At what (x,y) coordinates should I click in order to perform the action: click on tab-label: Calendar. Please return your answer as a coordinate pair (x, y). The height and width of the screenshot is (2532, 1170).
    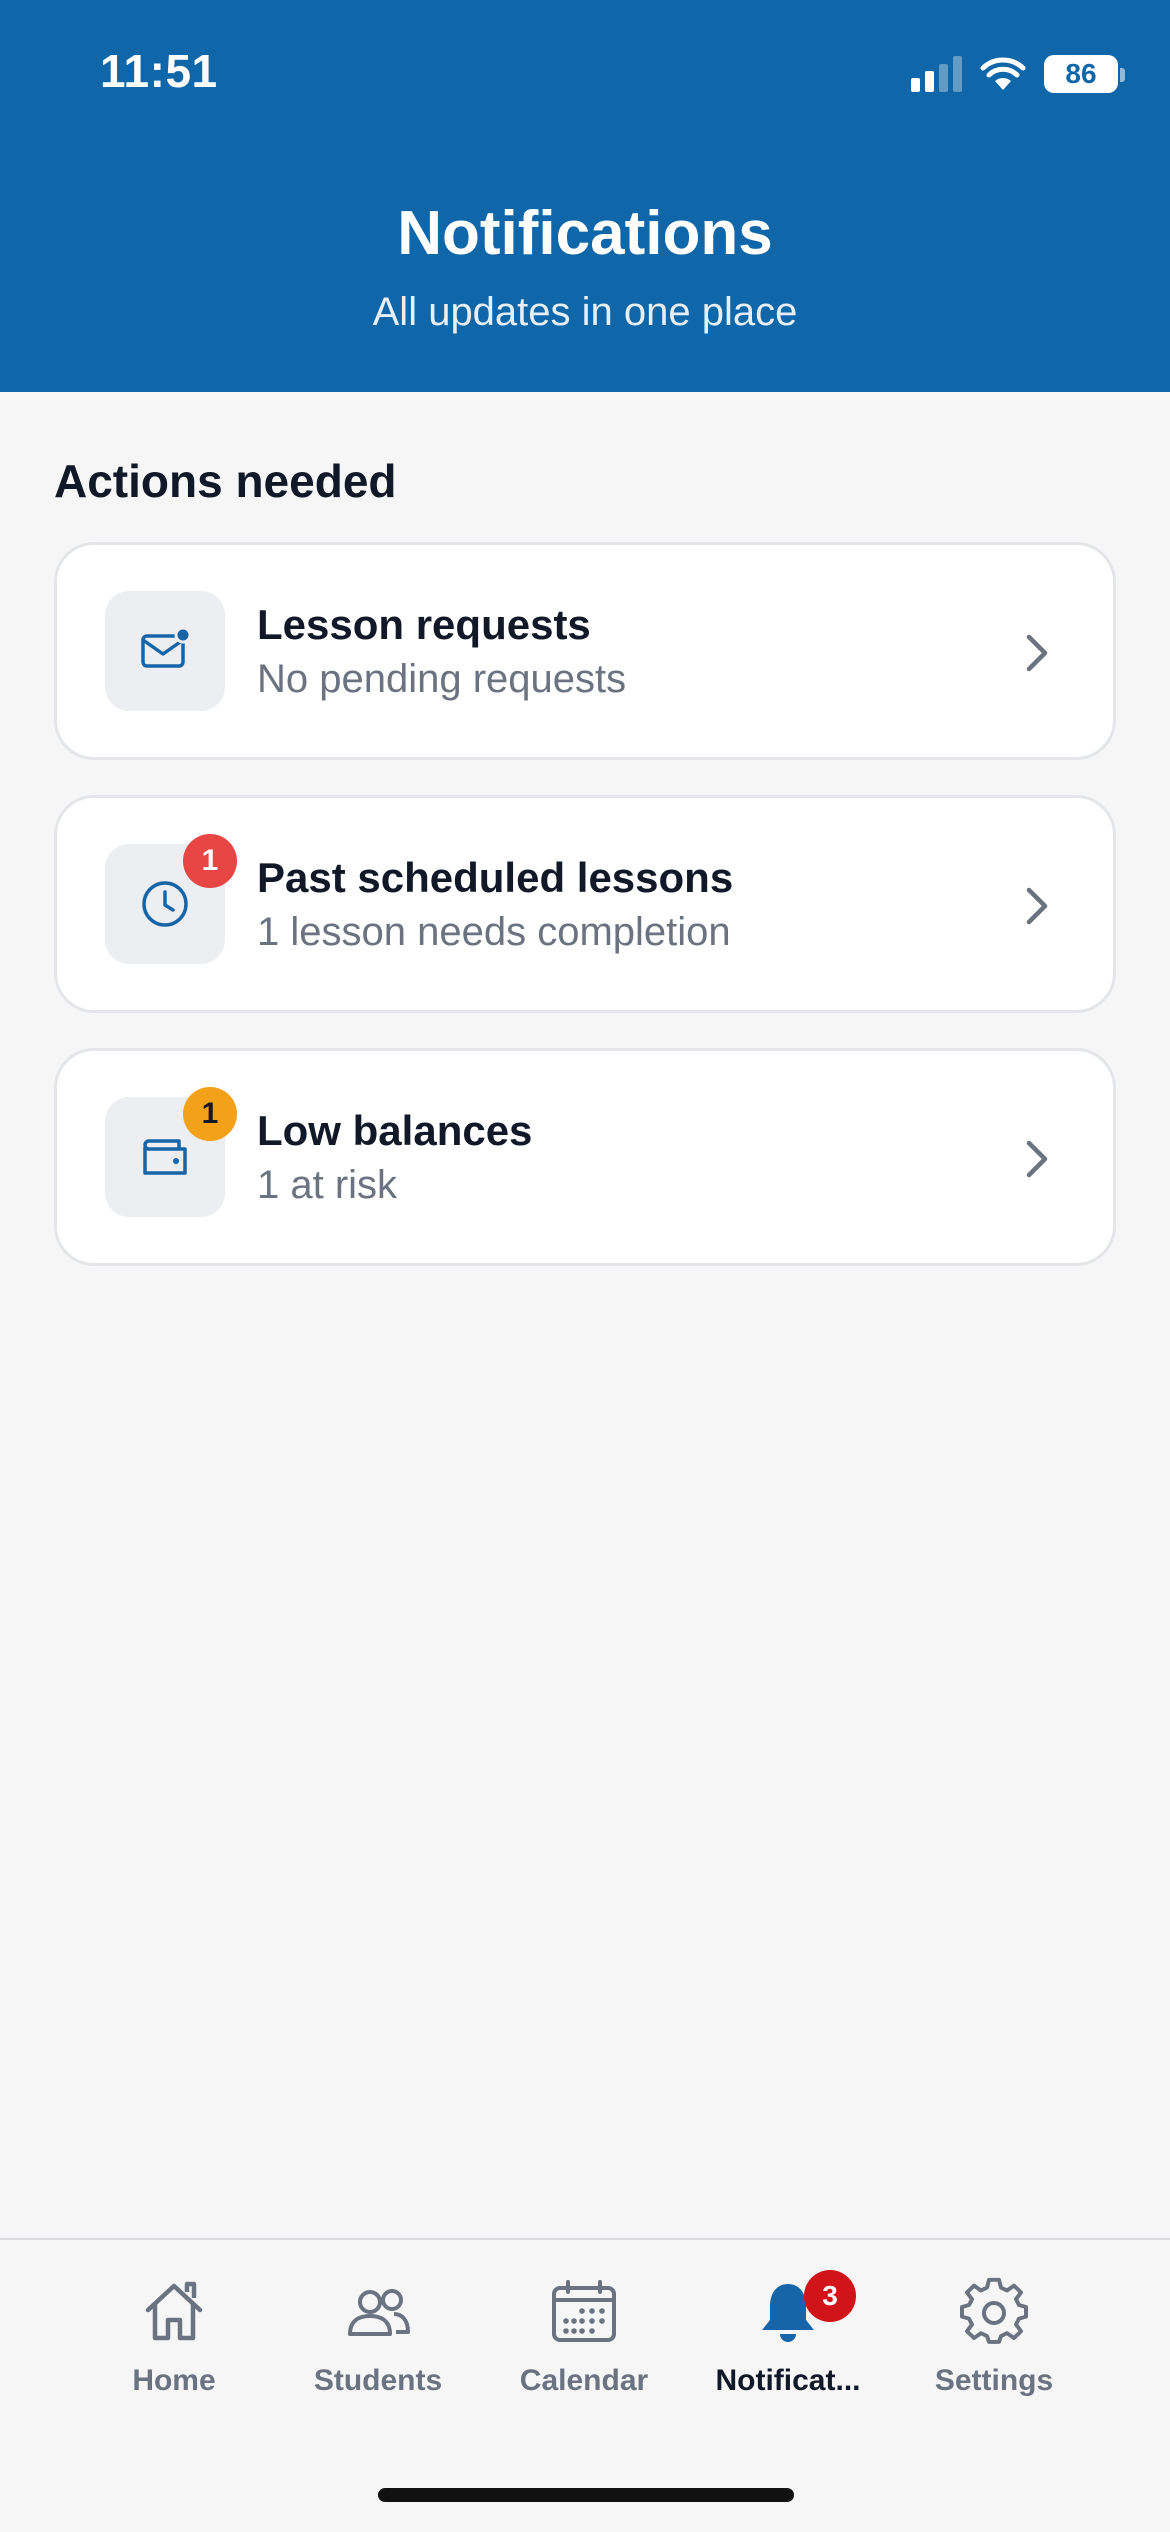
    Looking at the image, I should click on (584, 2380).